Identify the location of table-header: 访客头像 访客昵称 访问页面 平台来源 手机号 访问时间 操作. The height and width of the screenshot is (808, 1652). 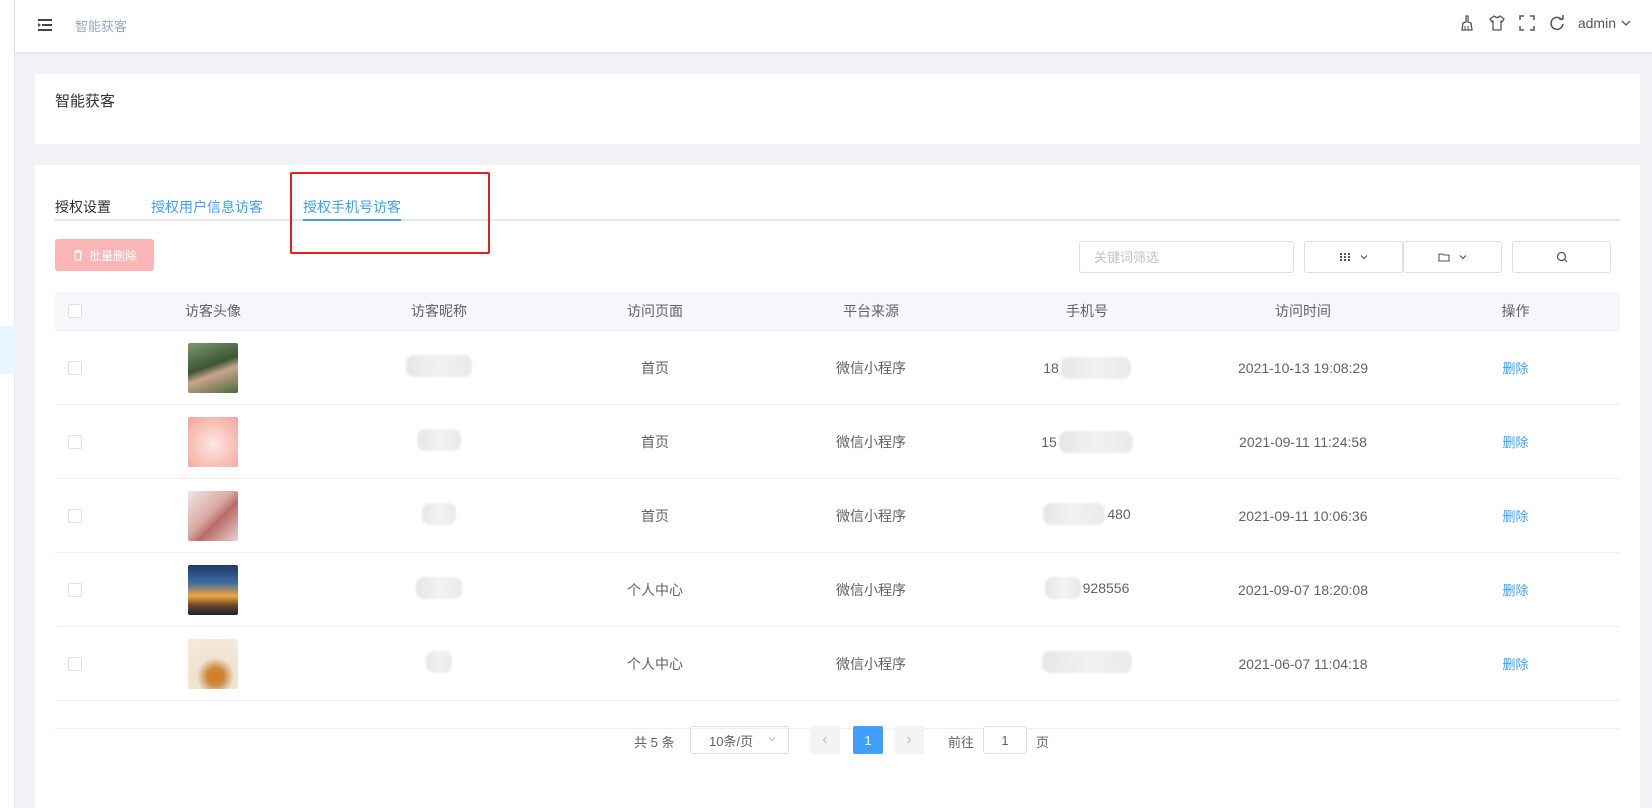
(837, 311).